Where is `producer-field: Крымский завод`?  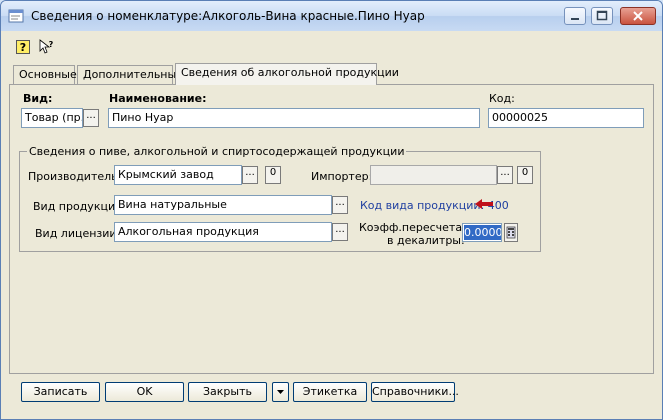
producer-field: Крымский завод is located at coordinates (178, 175).